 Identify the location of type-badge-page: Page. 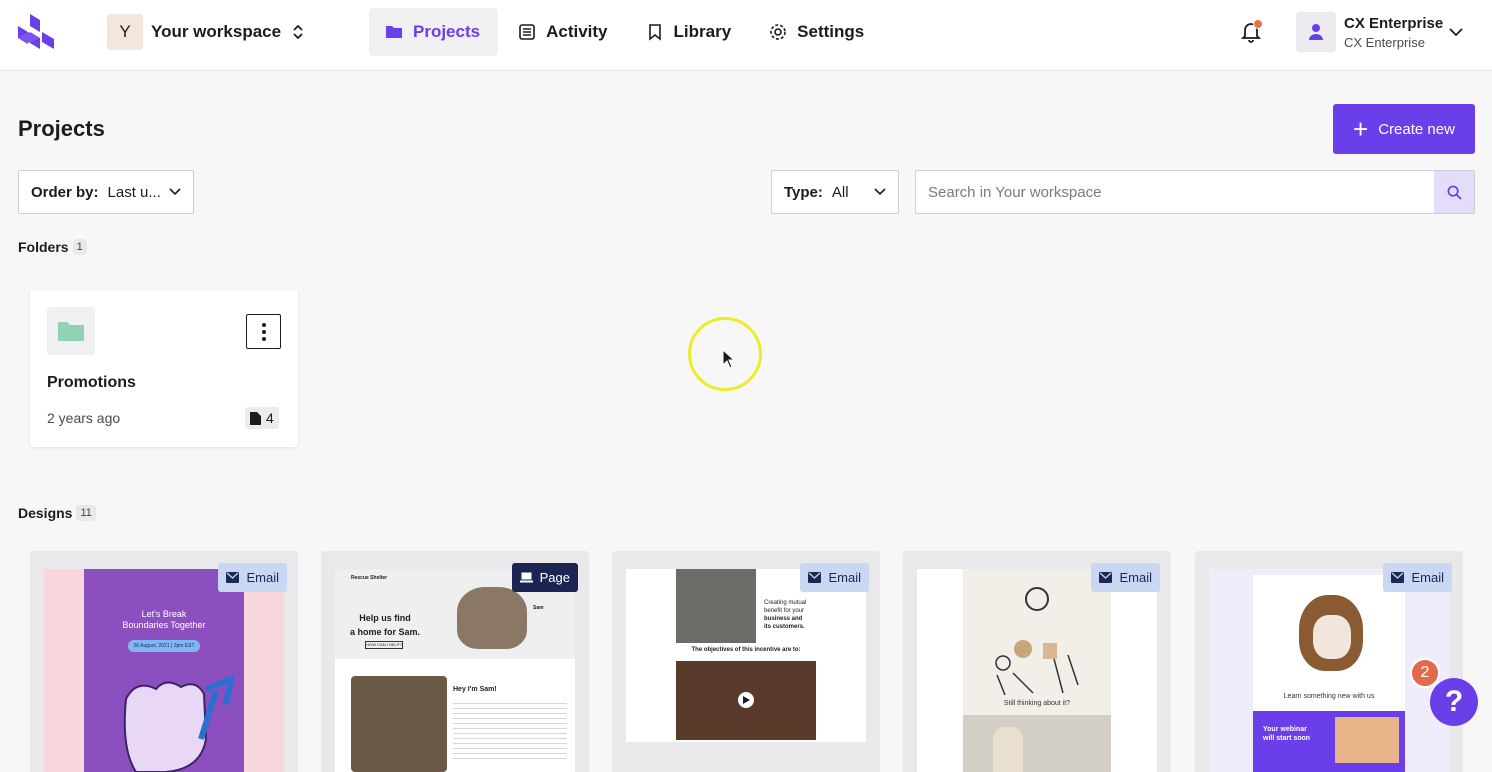
(544, 577).